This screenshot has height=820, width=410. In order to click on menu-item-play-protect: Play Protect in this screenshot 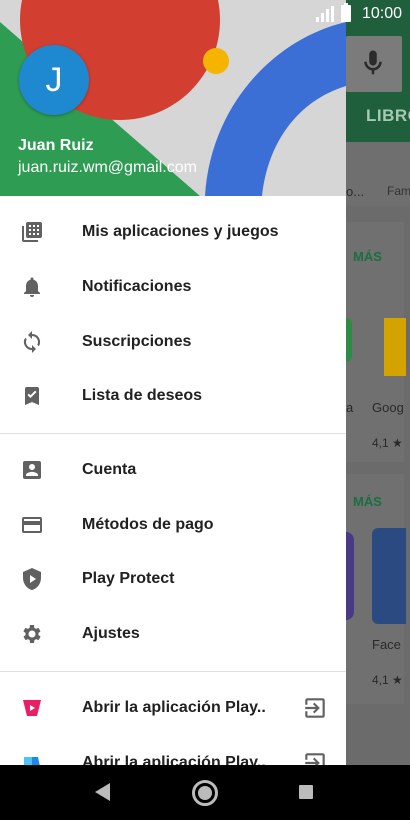, I will do `click(173, 579)`.